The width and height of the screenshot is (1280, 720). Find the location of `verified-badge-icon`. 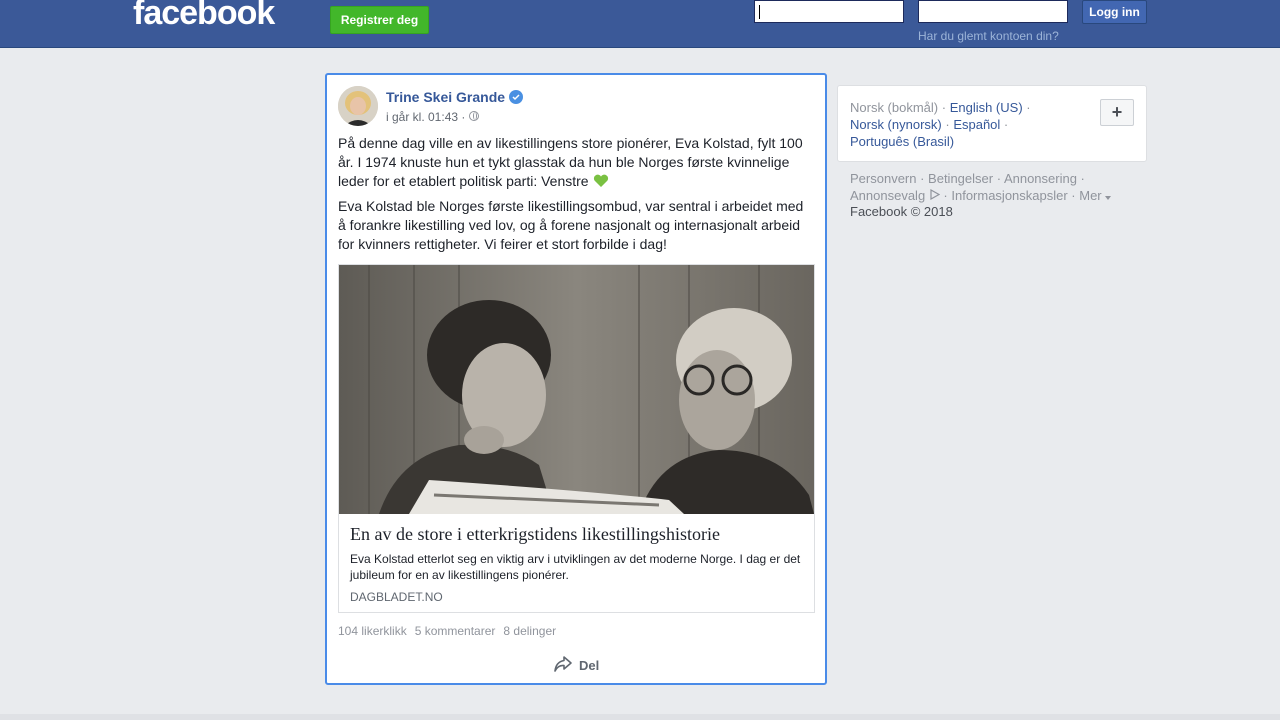

verified-badge-icon is located at coordinates (516, 97).